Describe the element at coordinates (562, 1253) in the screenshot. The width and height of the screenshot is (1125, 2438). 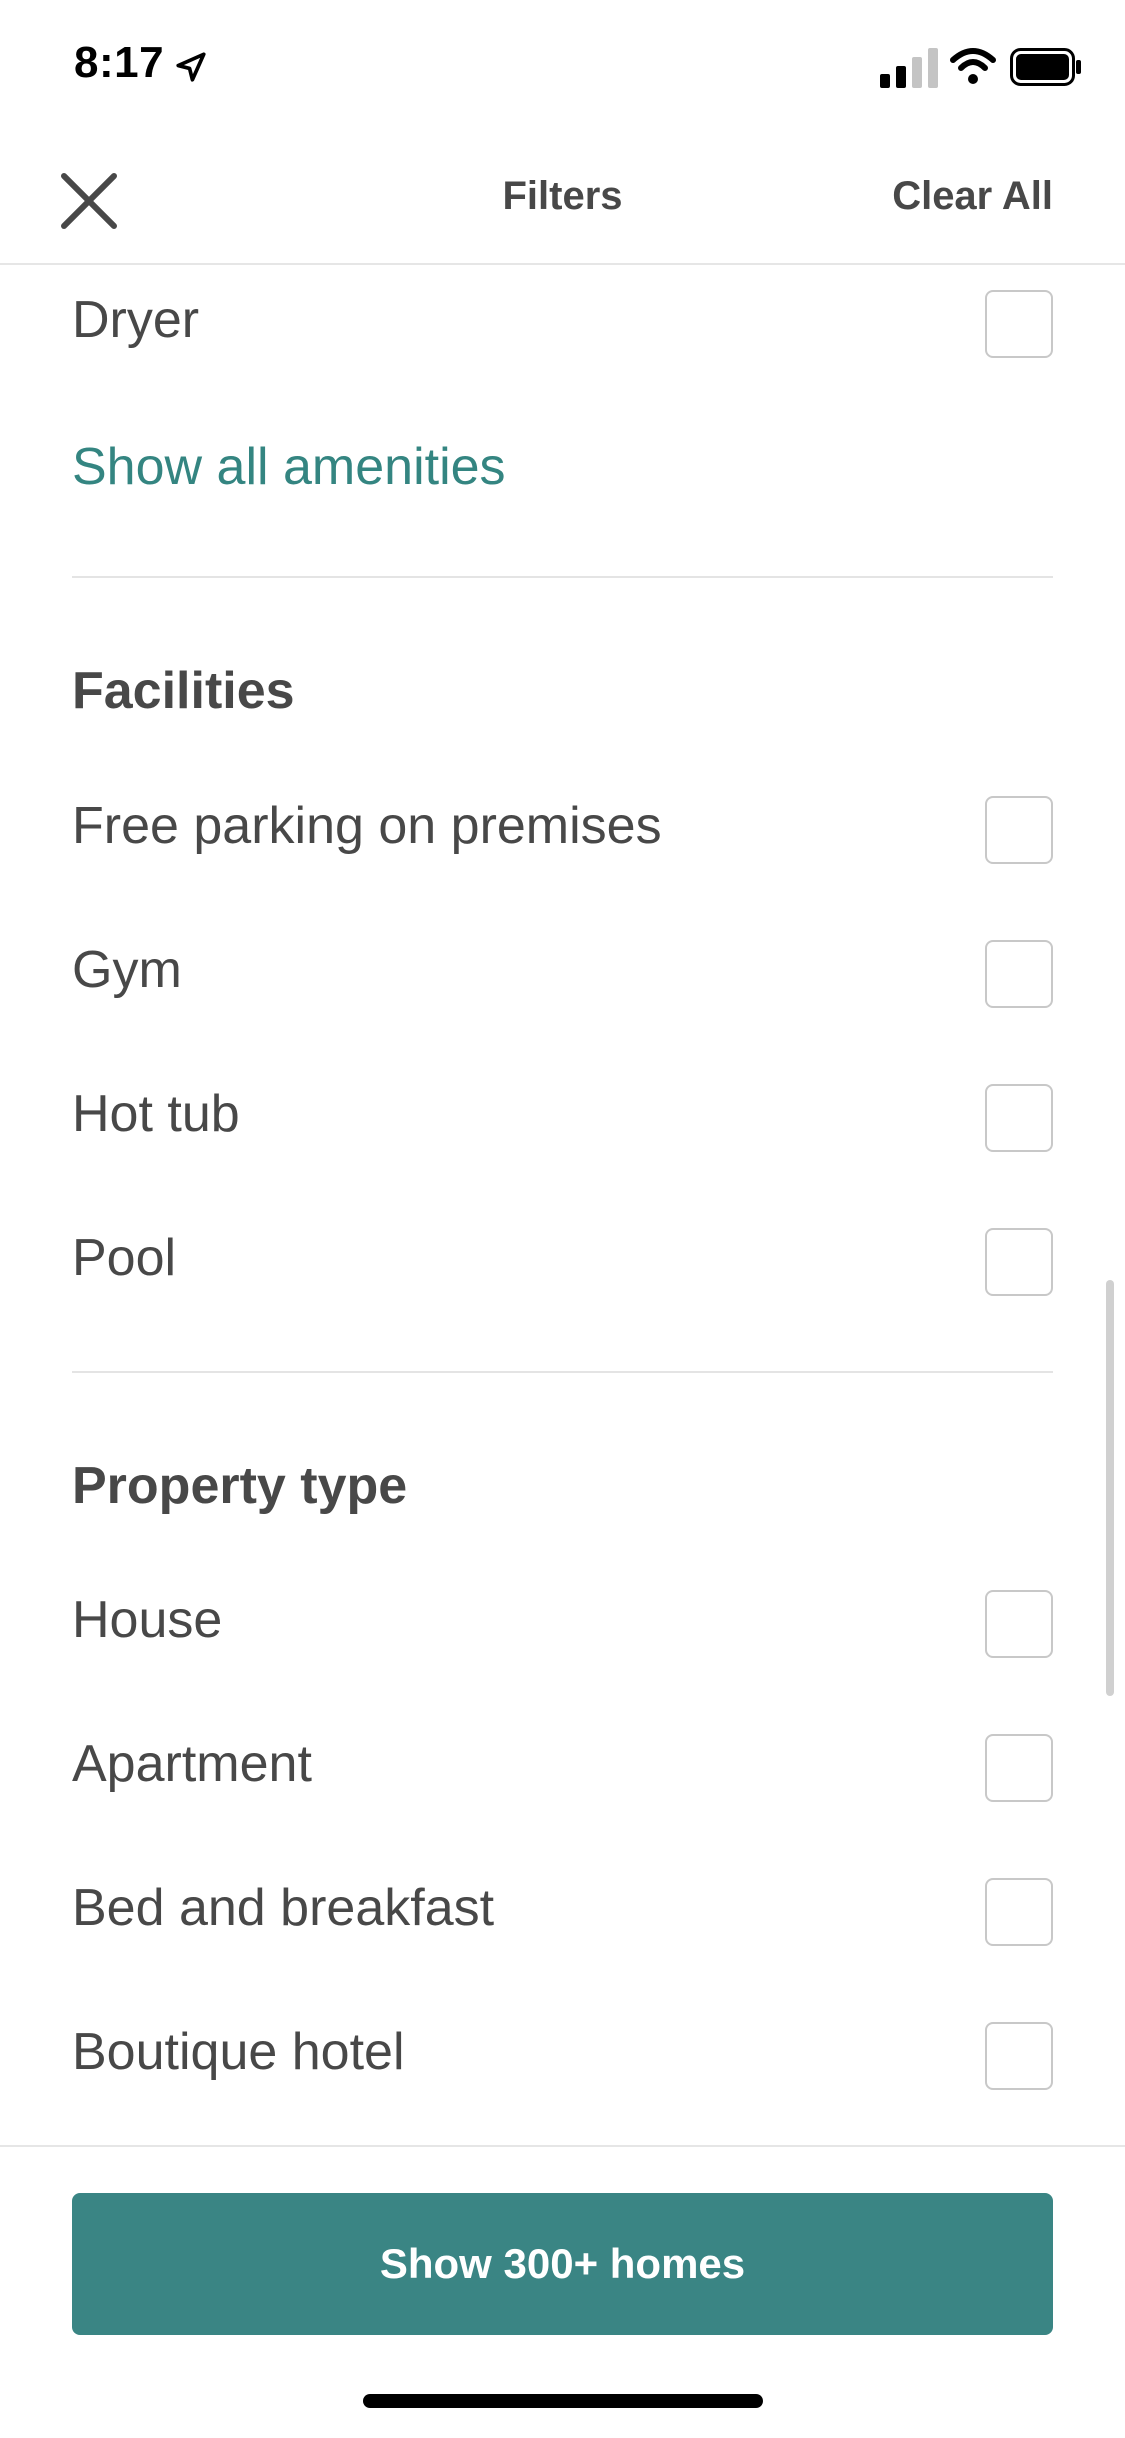
I see `filter-row-pool: Pool` at that location.